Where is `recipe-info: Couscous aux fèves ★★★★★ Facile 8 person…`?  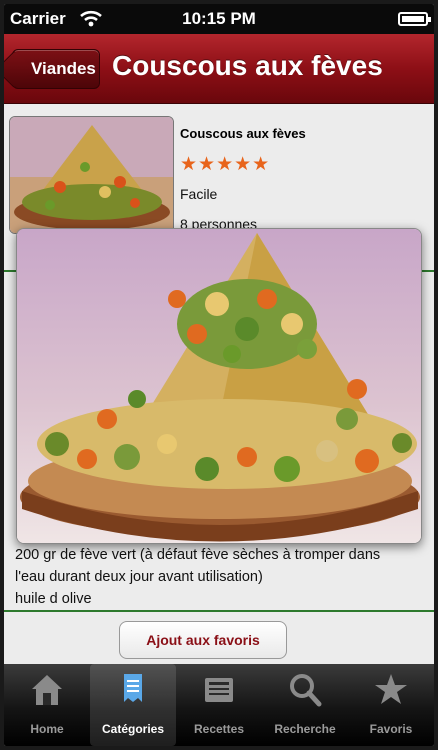
recipe-info: Couscous aux fèves ★★★★★ Facile 8 person… is located at coordinates (243, 179).